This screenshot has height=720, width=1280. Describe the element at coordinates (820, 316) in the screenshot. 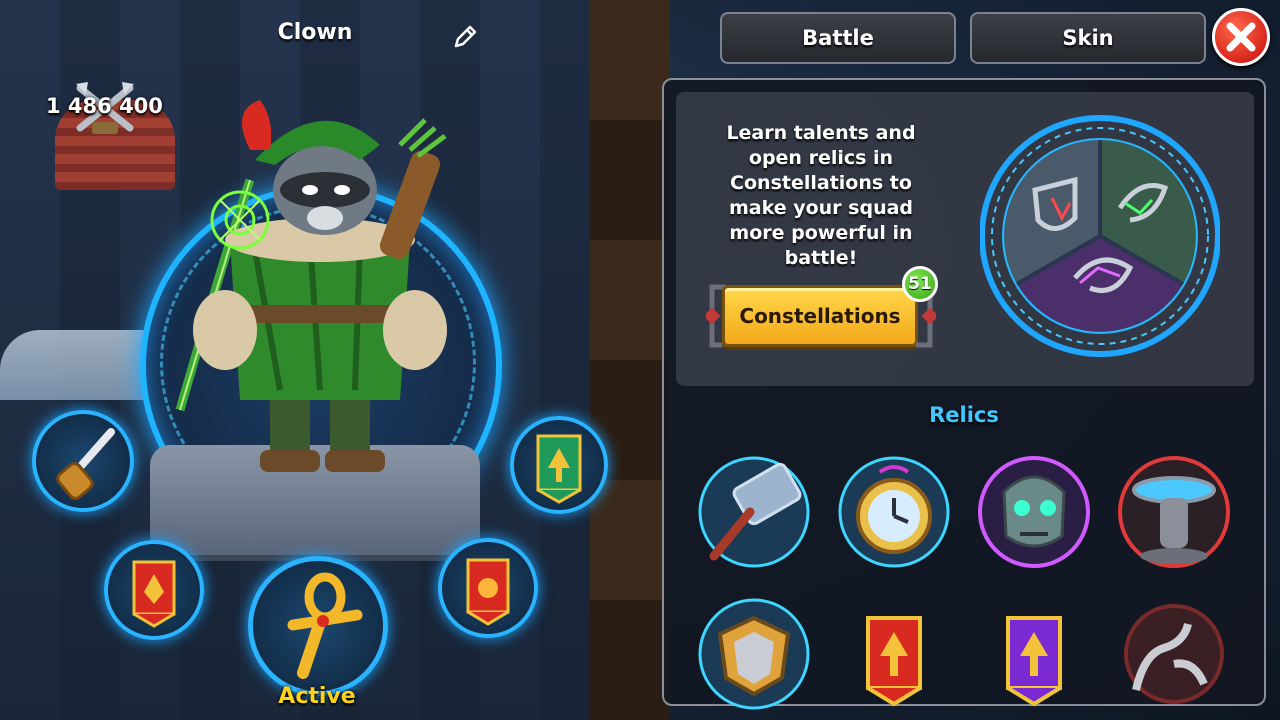

I see `constellations-button: Constellations` at that location.